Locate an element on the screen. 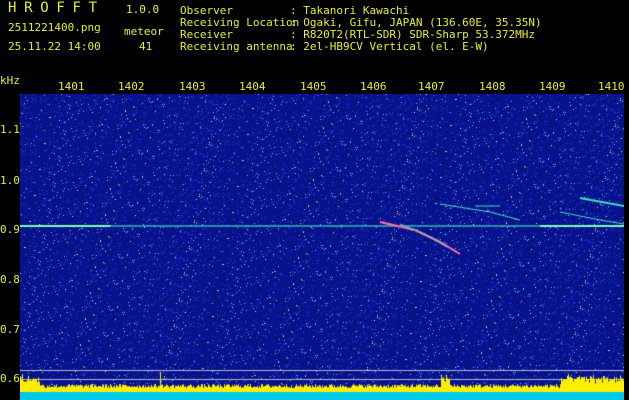  y-tick-1-1: 1.1 is located at coordinates (10, 129).